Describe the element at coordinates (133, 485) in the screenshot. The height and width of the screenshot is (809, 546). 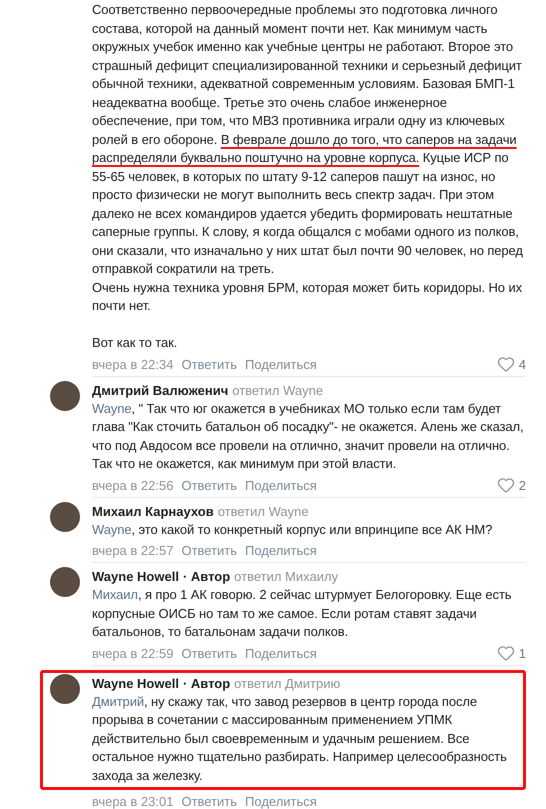
I see `timestamp: вчера в 22:56` at that location.